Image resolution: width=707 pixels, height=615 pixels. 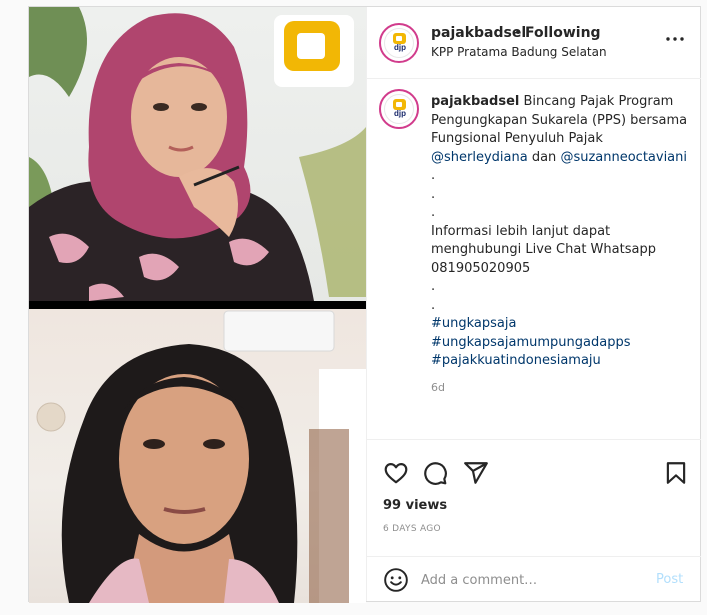 I want to click on bookmark-icon, so click(x=676, y=473).